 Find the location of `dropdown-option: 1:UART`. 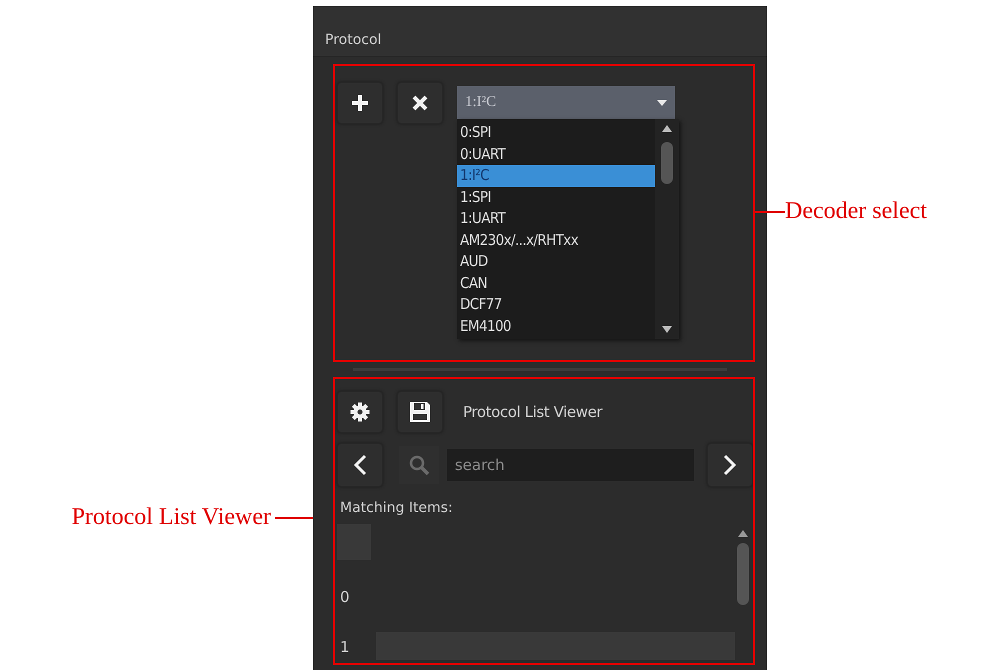

dropdown-option: 1:UART is located at coordinates (556, 219).